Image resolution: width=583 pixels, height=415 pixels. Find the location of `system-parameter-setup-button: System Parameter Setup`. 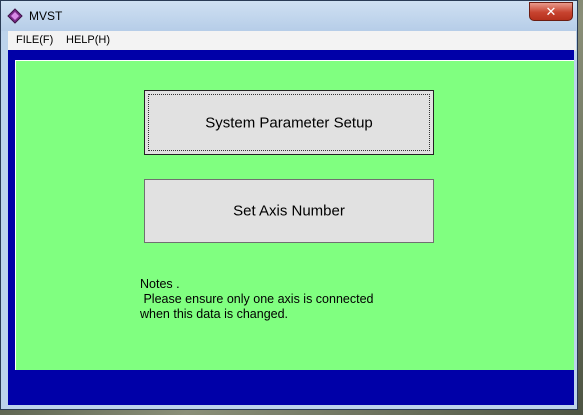

system-parameter-setup-button: System Parameter Setup is located at coordinates (289, 122).